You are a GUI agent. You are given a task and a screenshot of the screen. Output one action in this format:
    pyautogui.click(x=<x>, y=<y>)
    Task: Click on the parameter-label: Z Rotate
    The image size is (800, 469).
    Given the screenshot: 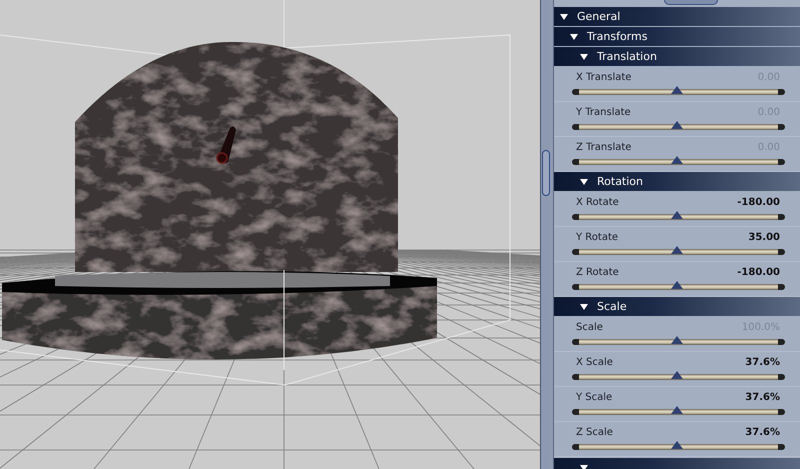 What is the action you would take?
    pyautogui.click(x=597, y=272)
    